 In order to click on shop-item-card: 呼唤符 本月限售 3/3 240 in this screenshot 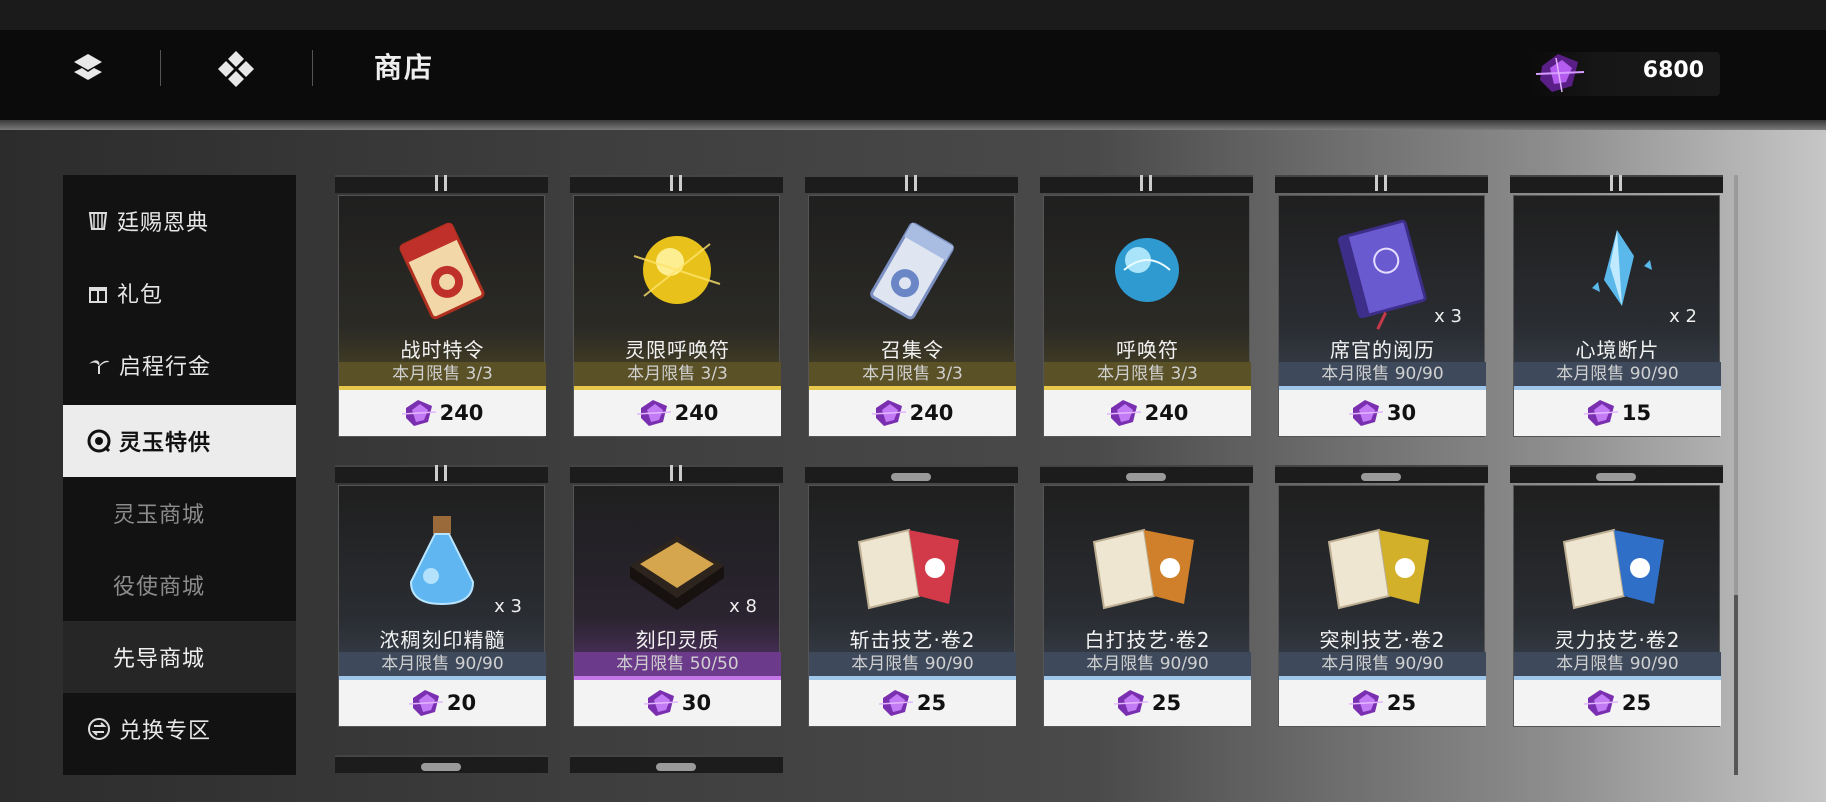, I will do `click(1146, 307)`.